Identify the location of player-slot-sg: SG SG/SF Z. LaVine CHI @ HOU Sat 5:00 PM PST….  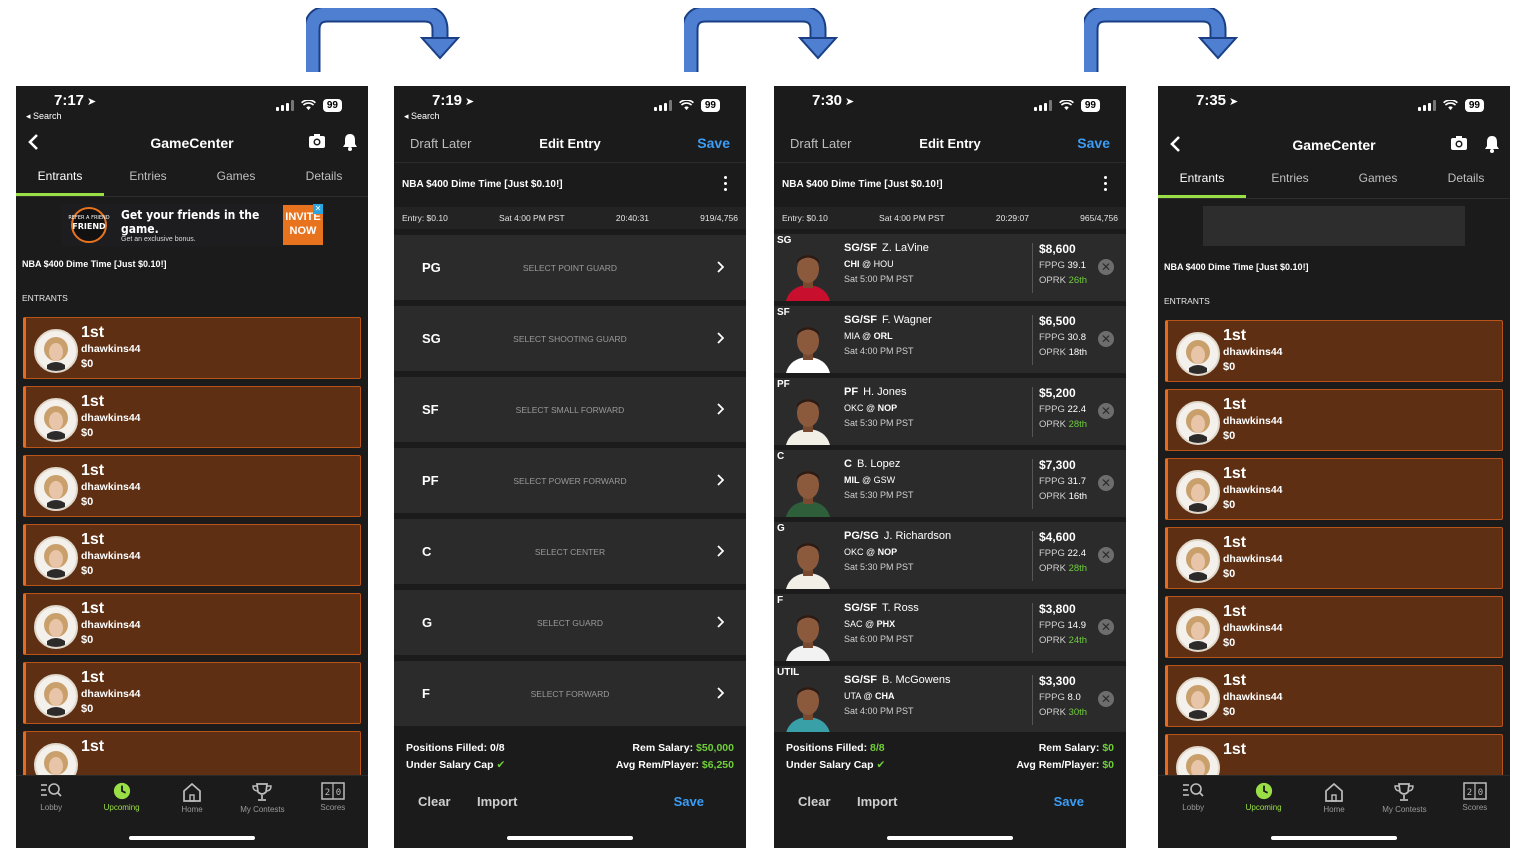
(950, 267).